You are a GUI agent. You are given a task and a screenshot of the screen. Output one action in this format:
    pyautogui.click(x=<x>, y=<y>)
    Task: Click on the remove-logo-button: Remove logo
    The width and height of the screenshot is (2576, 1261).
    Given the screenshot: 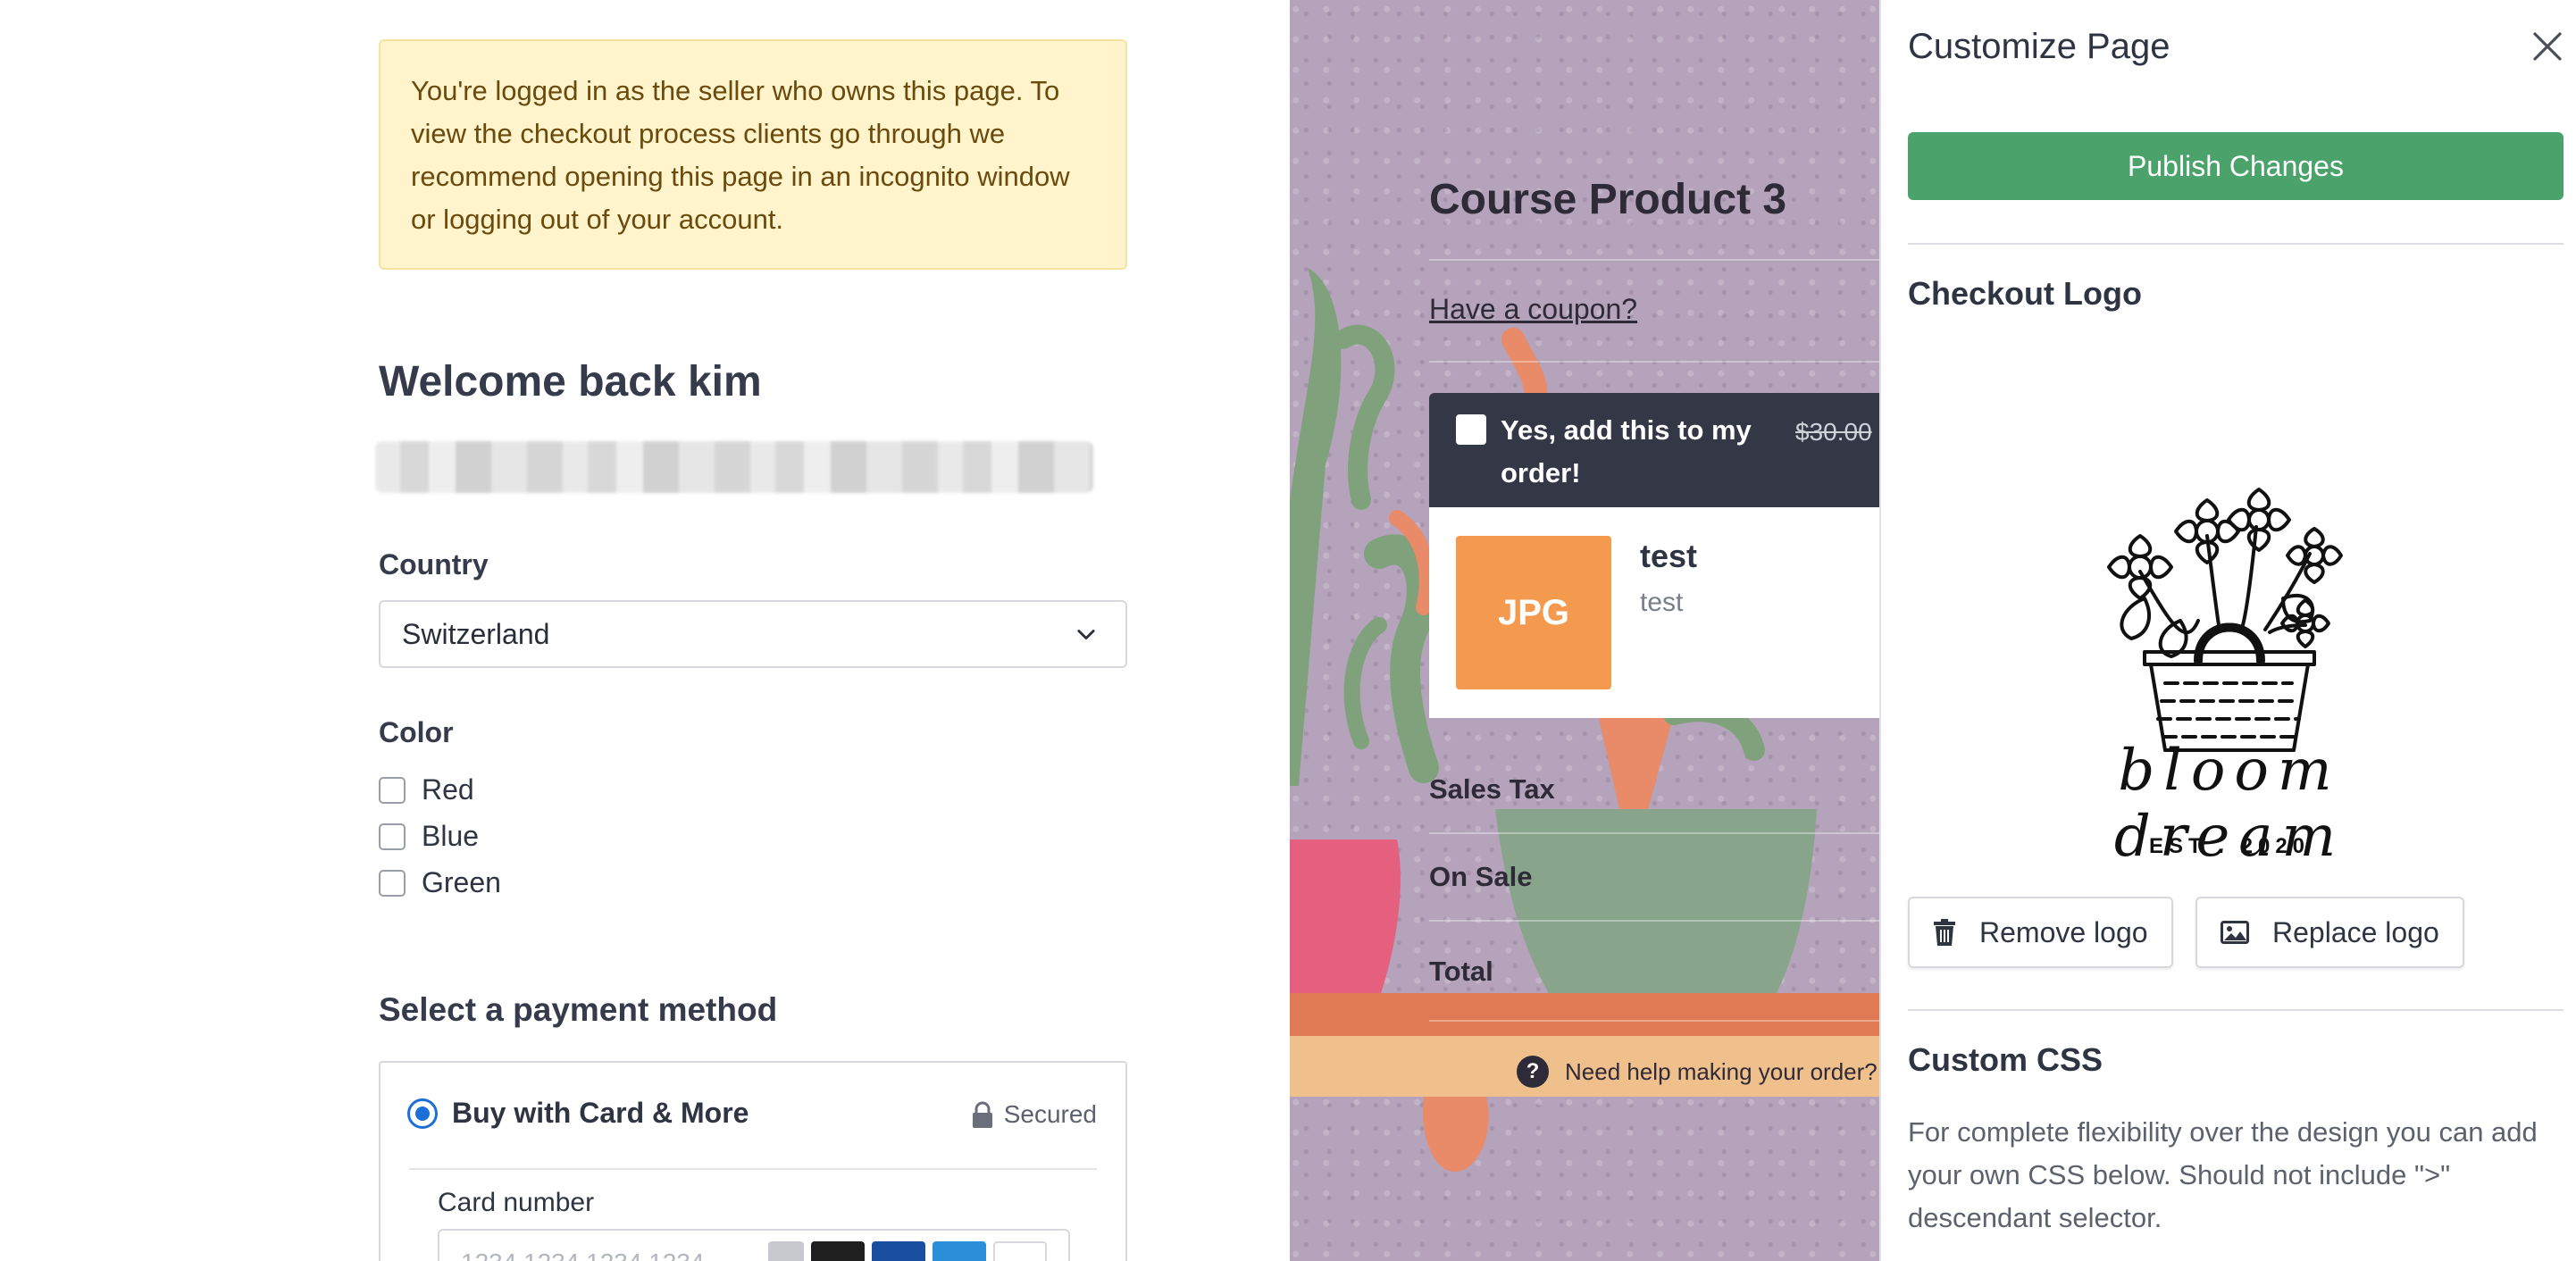 What is the action you would take?
    pyautogui.click(x=2040, y=932)
    